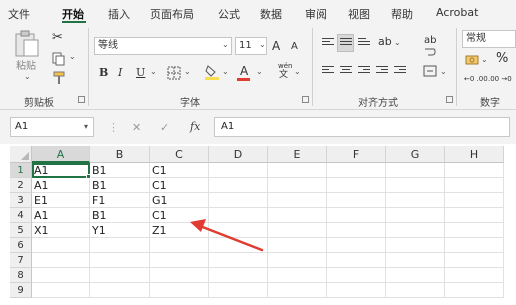  I want to click on cell-b4: B1, so click(120, 215).